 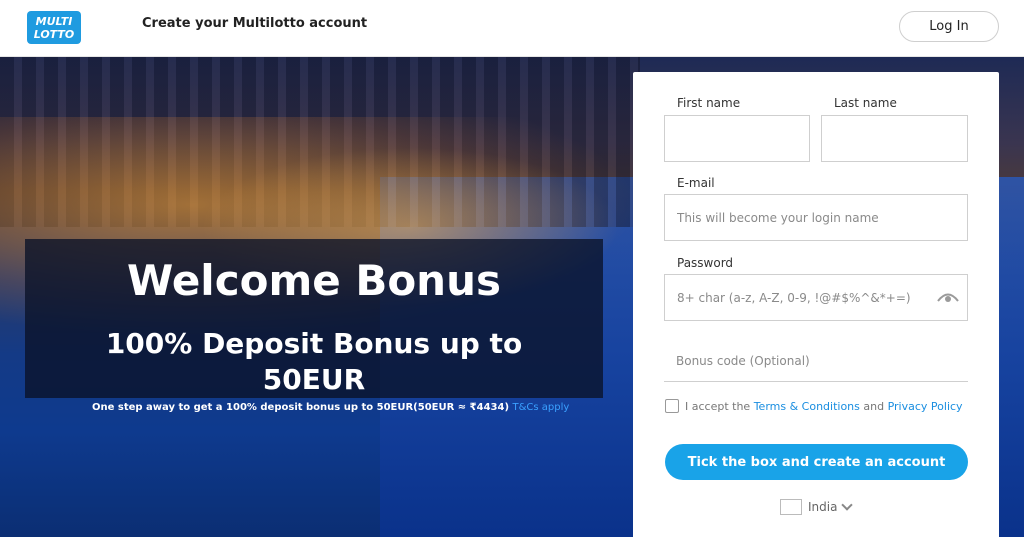 What do you see at coordinates (949, 26) in the screenshot?
I see `login-button: Log In` at bounding box center [949, 26].